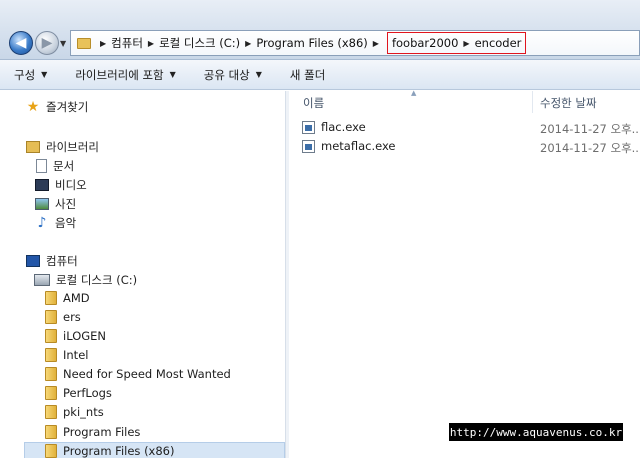  Describe the element at coordinates (71, 185) in the screenshot. I see `nav-library-label: 비디오` at that location.